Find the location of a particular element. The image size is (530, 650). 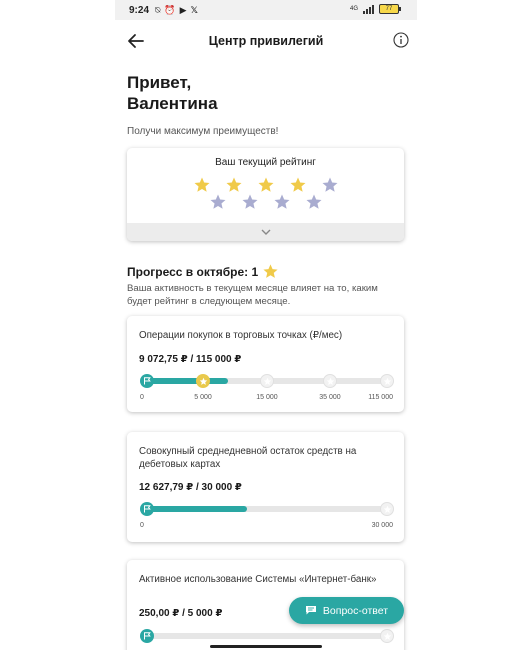

status-notification-icons: ⍉ ⏰ ▶ 𝕏 is located at coordinates (176, 10).